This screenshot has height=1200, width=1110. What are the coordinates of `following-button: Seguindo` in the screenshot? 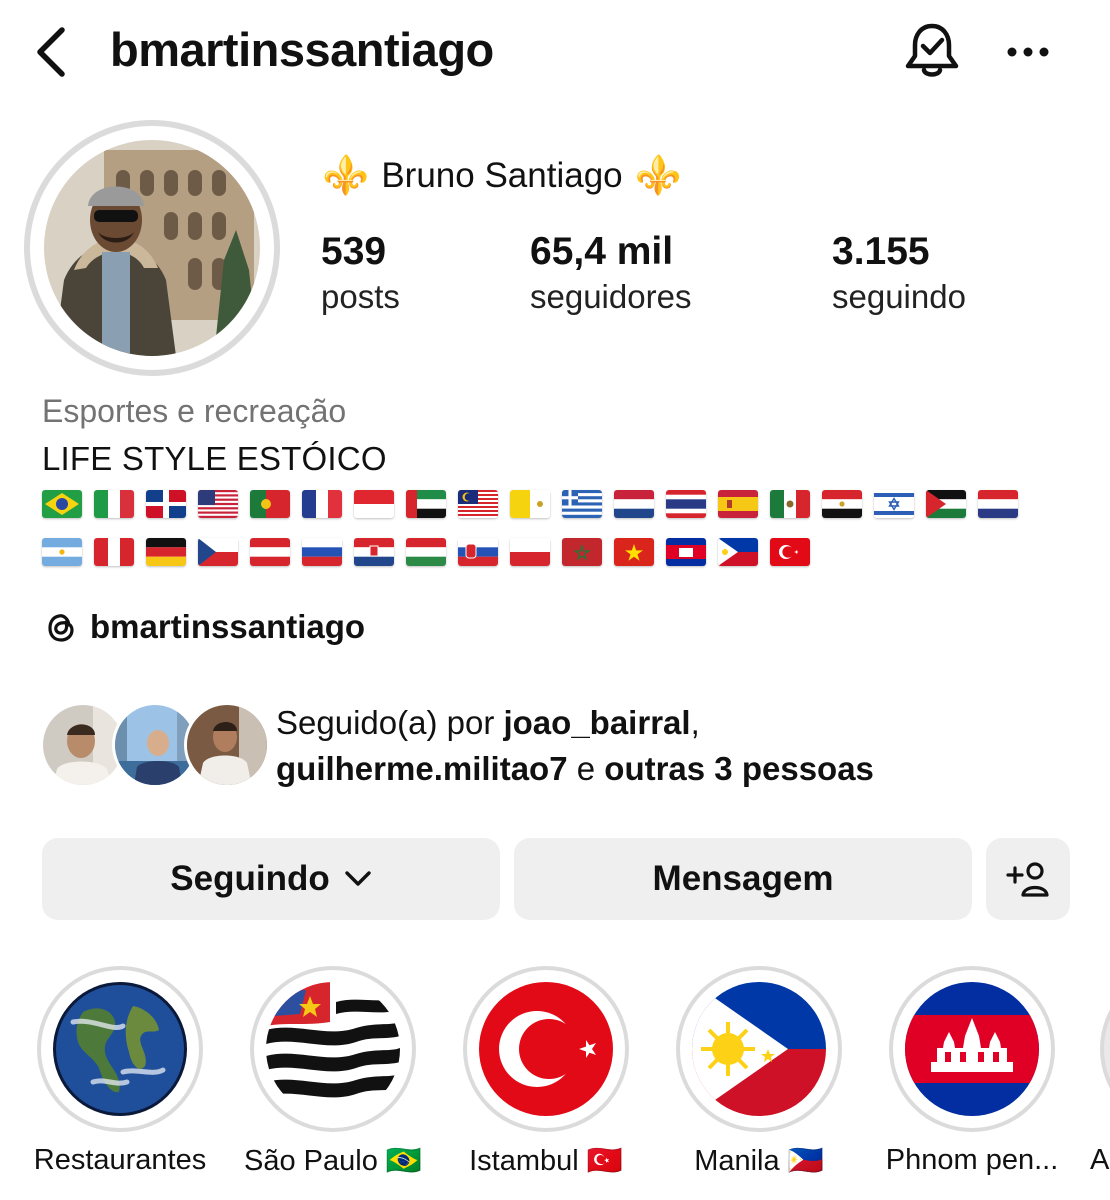 It's located at (271, 879).